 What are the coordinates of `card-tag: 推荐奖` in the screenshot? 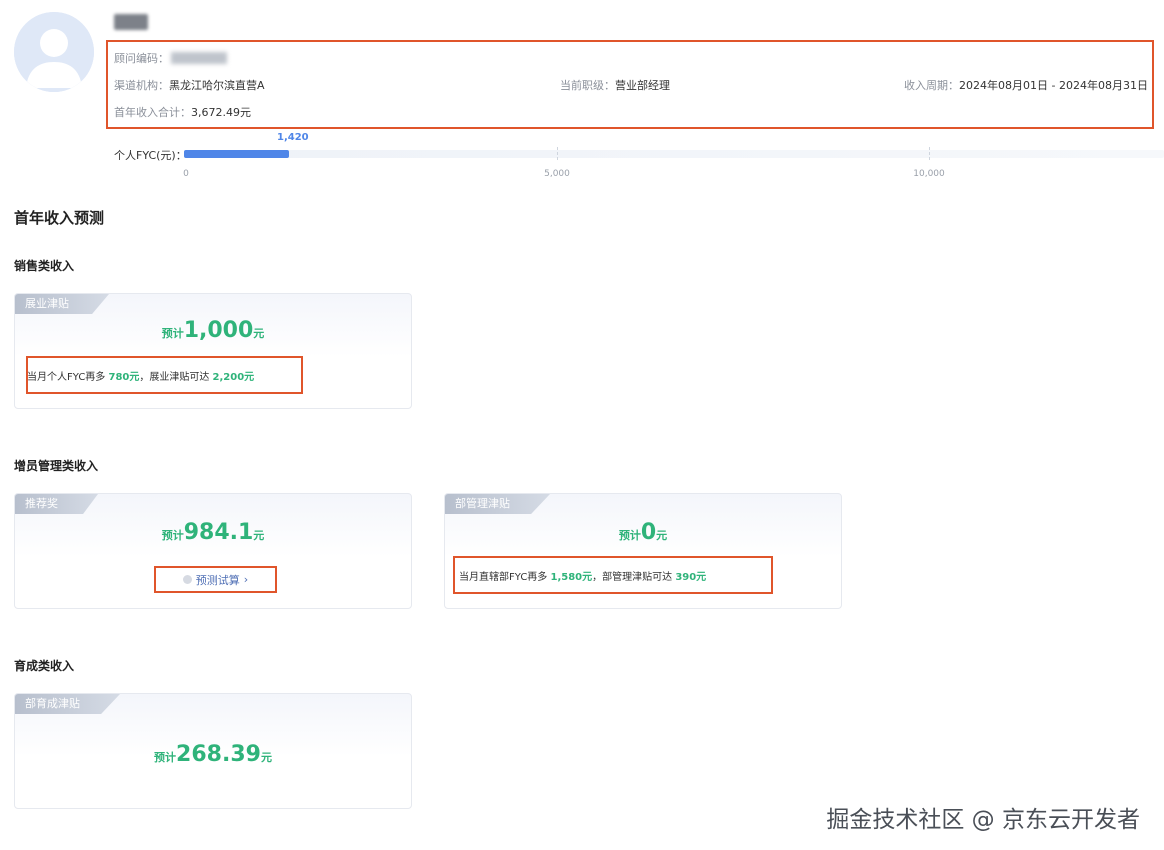 It's located at (56, 504).